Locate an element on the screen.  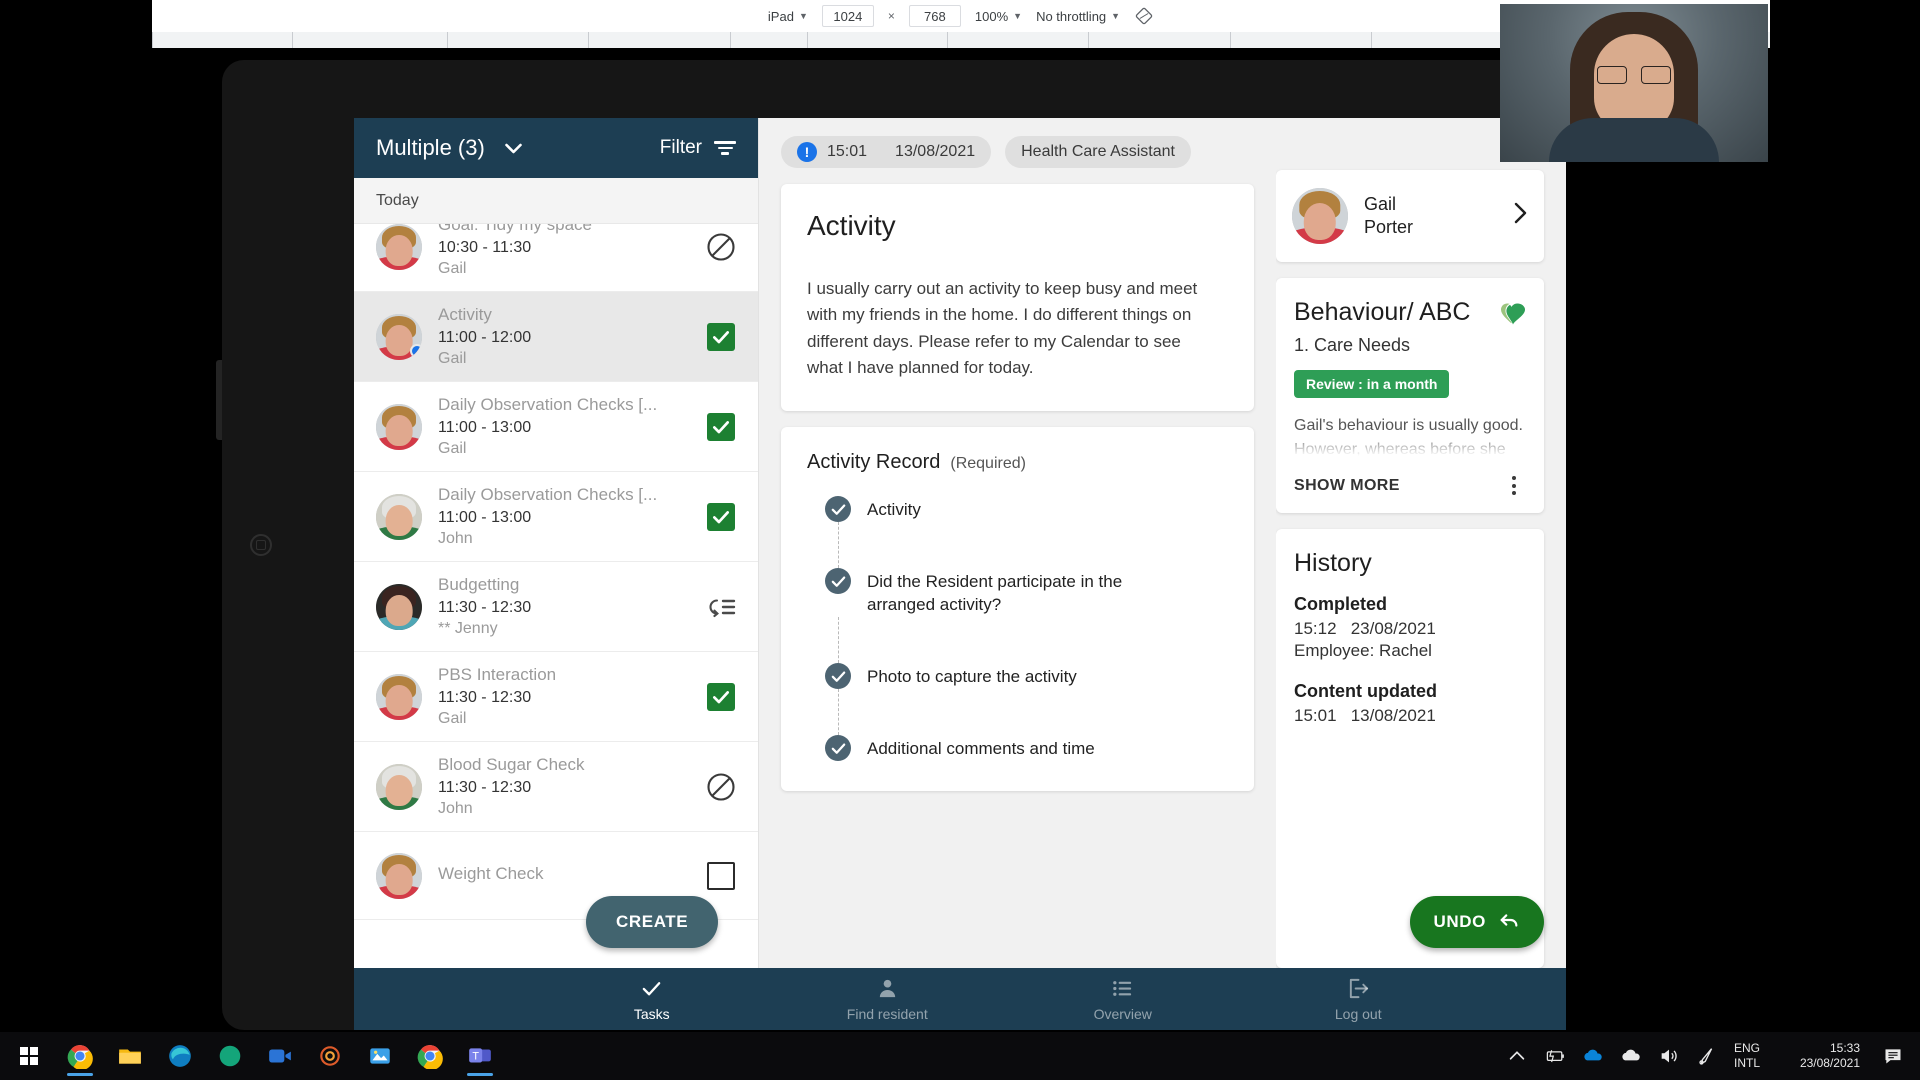
language-indicator: ENG INTL is located at coordinates (1747, 1056).